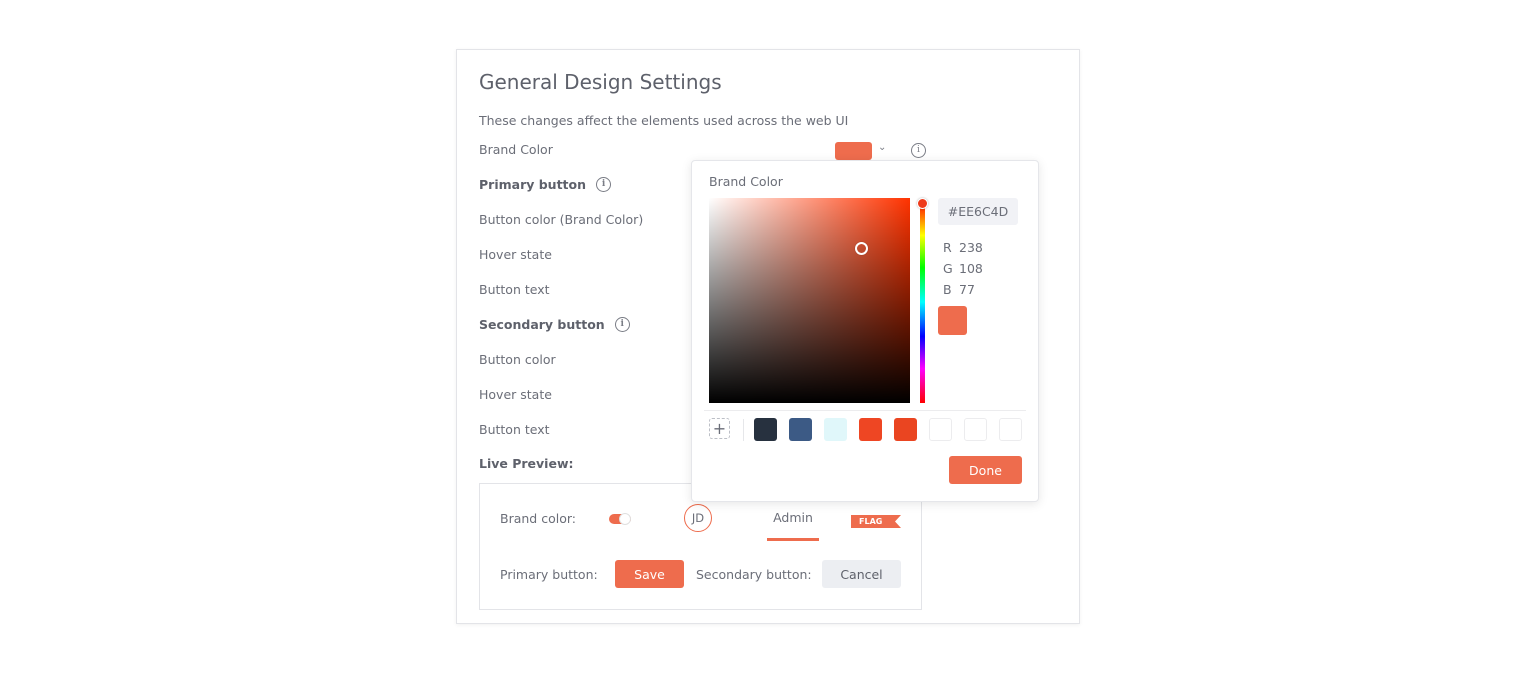  I want to click on primary-button-heading-text: Primary button, so click(533, 184).